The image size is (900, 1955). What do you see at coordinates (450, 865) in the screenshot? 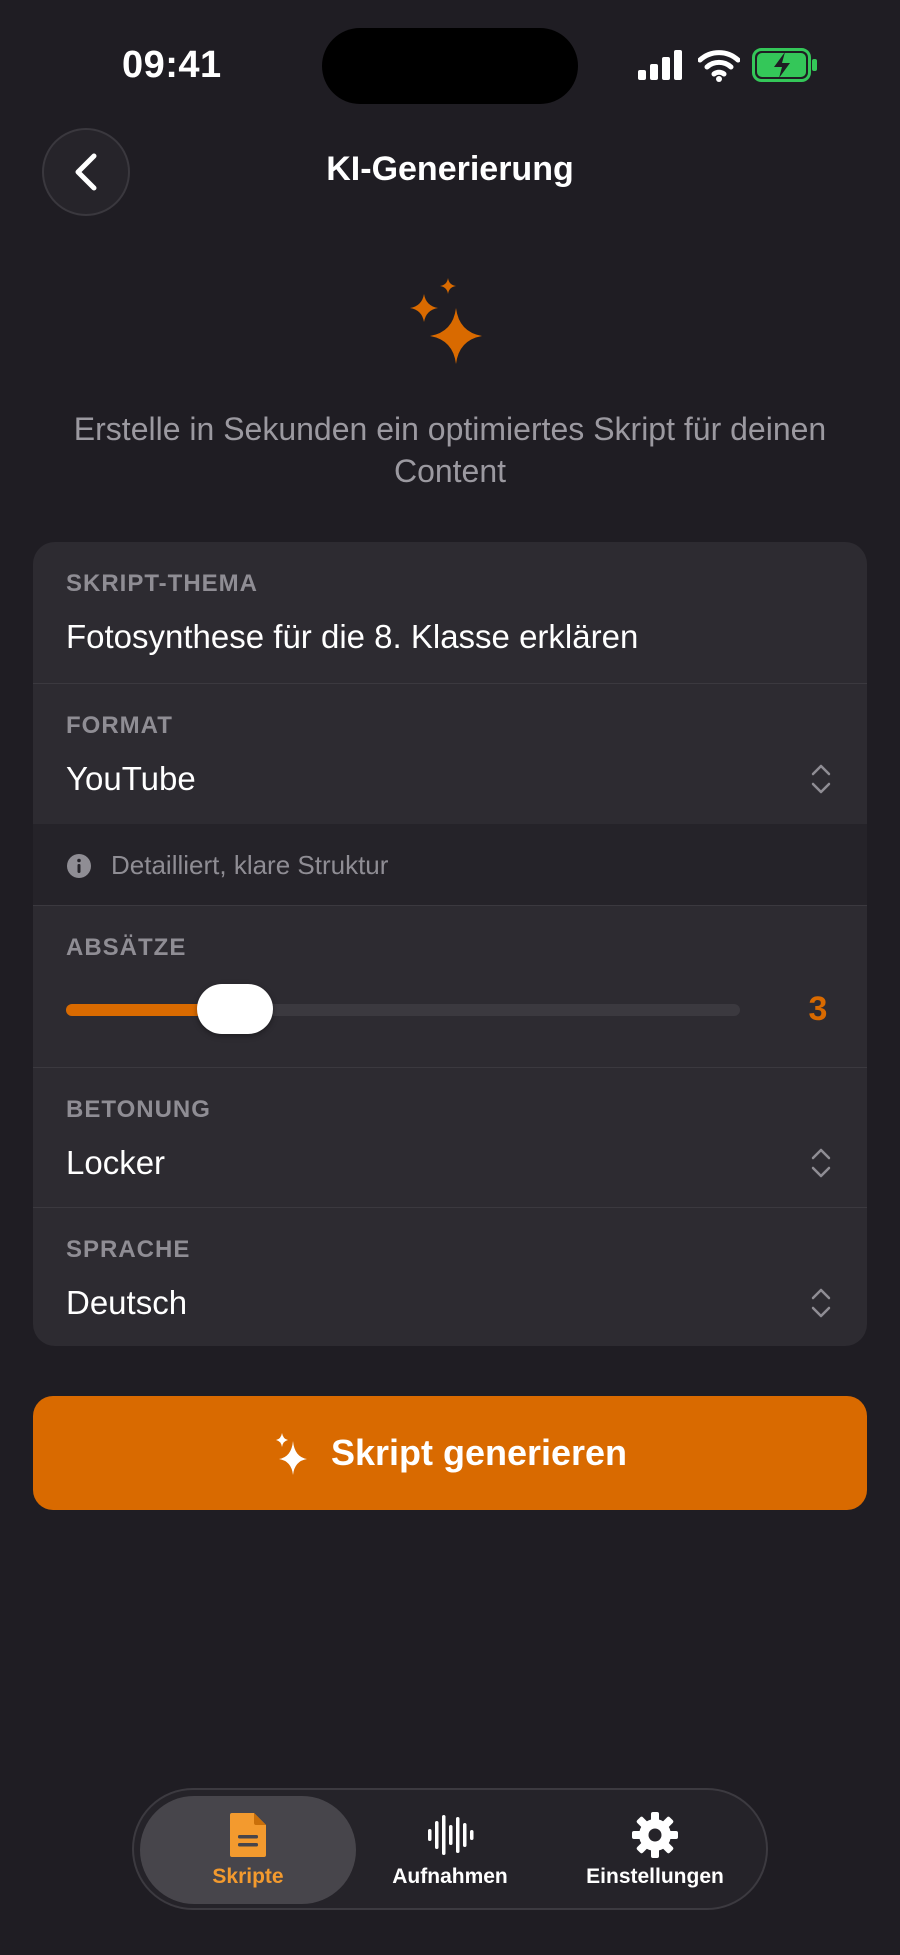
I see `format-hint-row: Detailliert, klare Struktur` at bounding box center [450, 865].